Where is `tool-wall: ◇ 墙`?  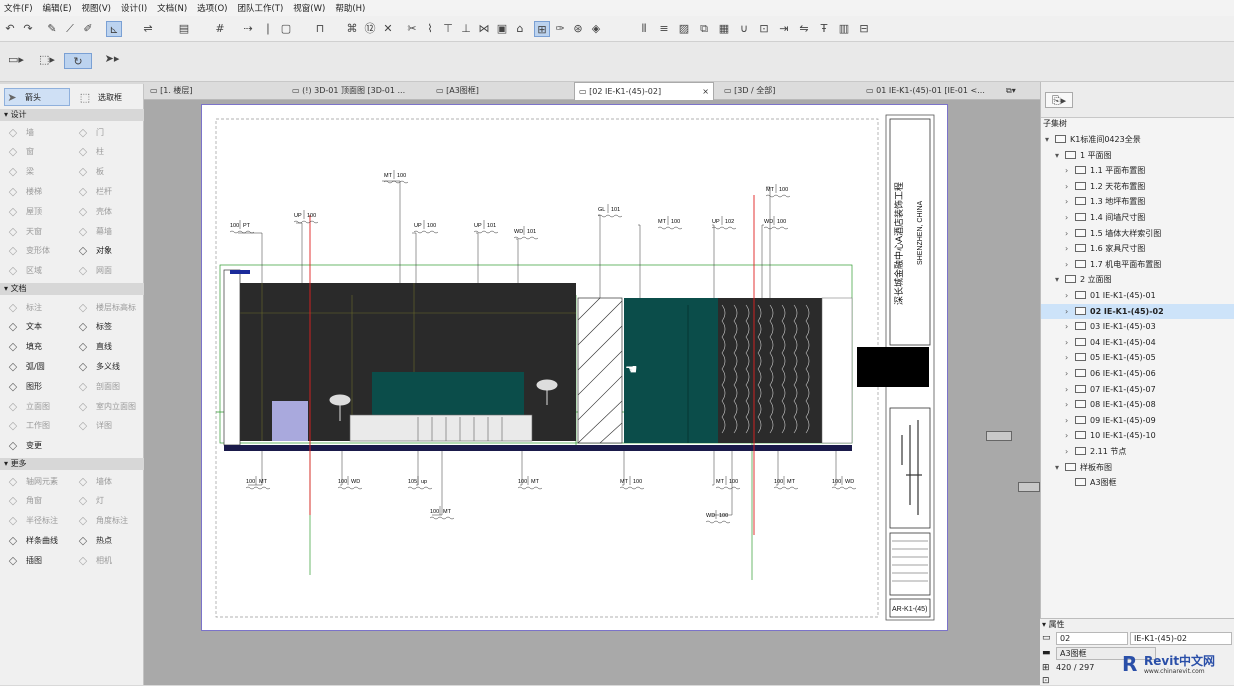 tool-wall: ◇ 墙 is located at coordinates (39, 132).